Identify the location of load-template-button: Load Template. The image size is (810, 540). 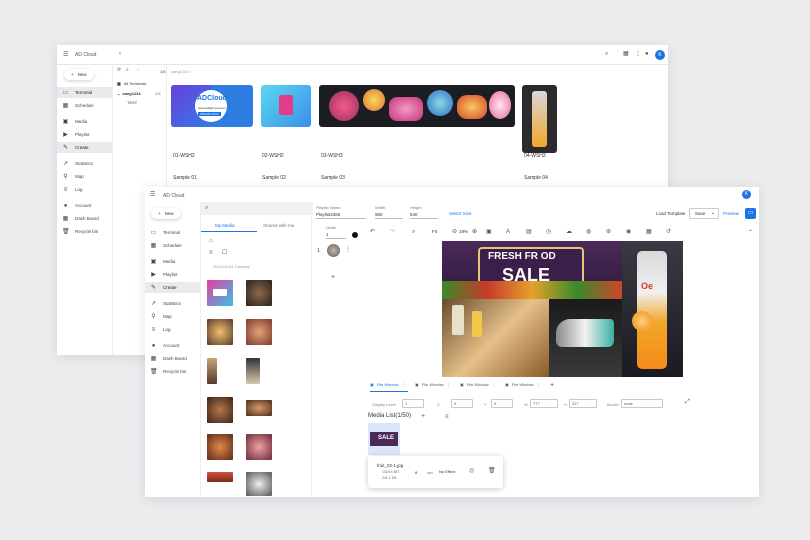
(670, 213).